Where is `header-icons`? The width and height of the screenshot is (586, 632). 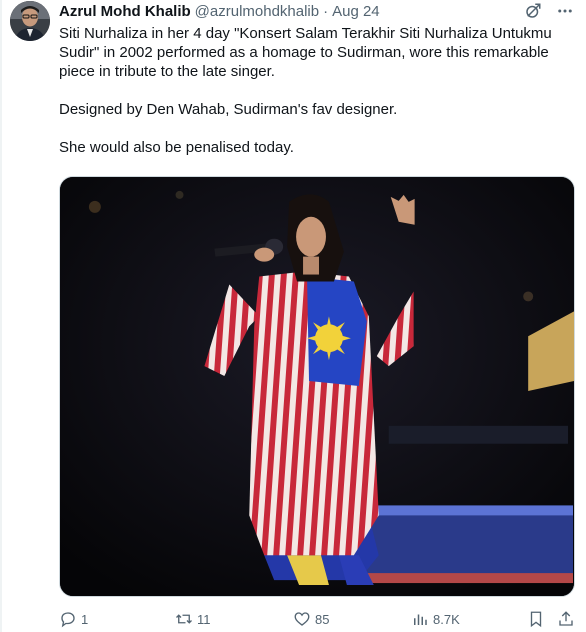
header-icons is located at coordinates (549, 11).